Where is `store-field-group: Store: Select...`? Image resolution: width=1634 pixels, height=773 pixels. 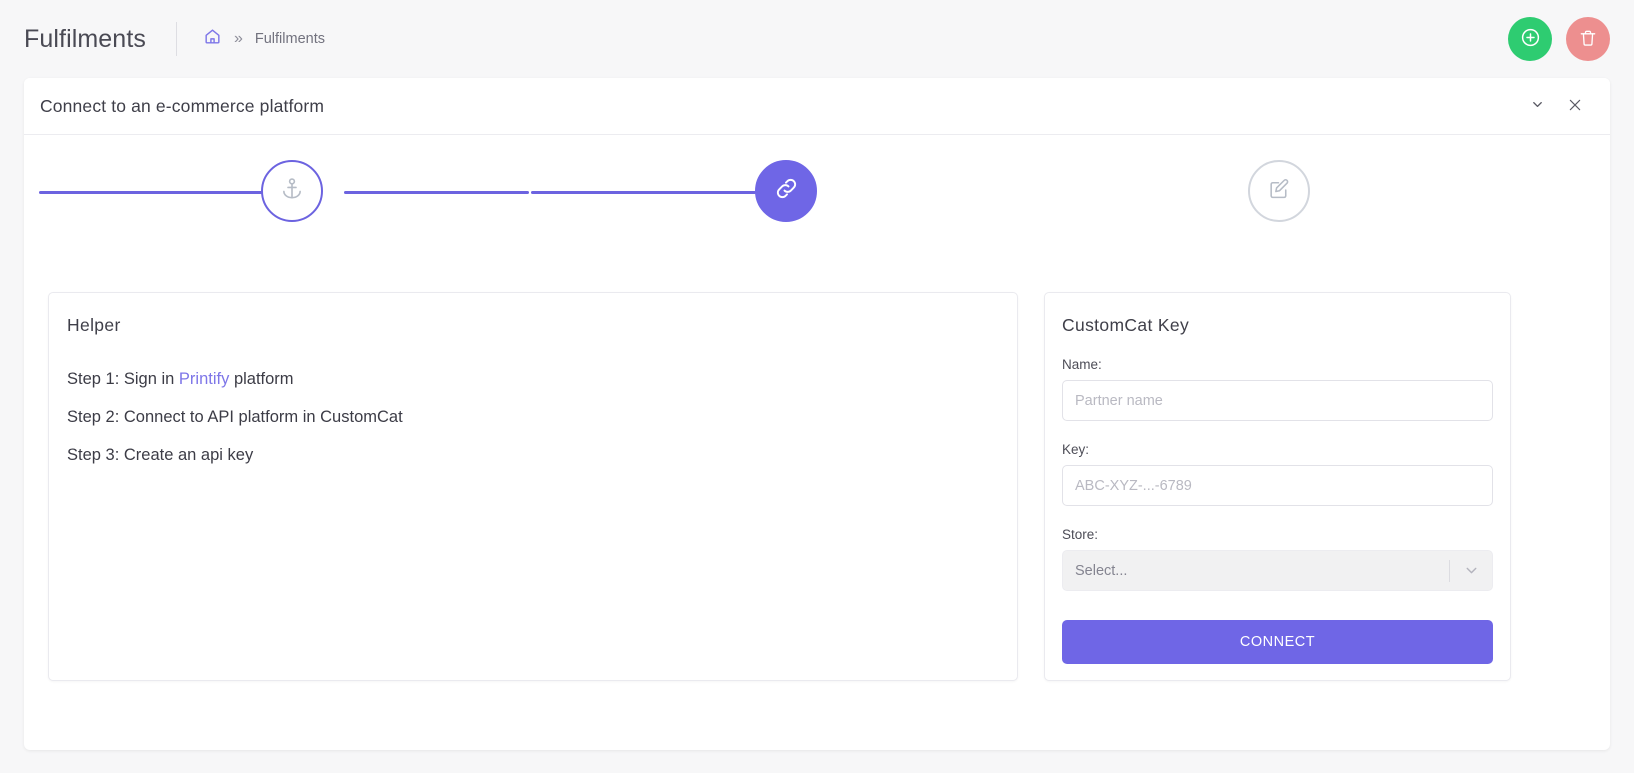 store-field-group: Store: Select... is located at coordinates (1277, 559).